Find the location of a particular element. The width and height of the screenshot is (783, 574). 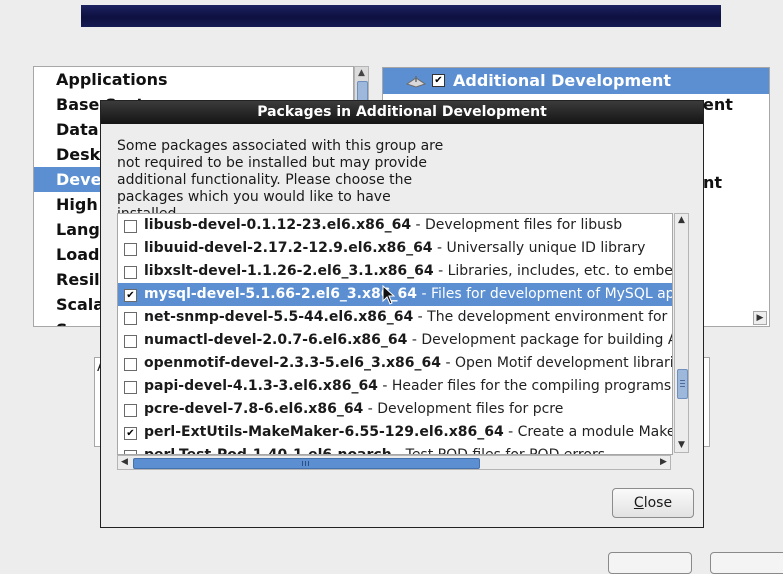

package-name: libusb-devel-0.1.12-23.el6.x86_64 is located at coordinates (278, 225).